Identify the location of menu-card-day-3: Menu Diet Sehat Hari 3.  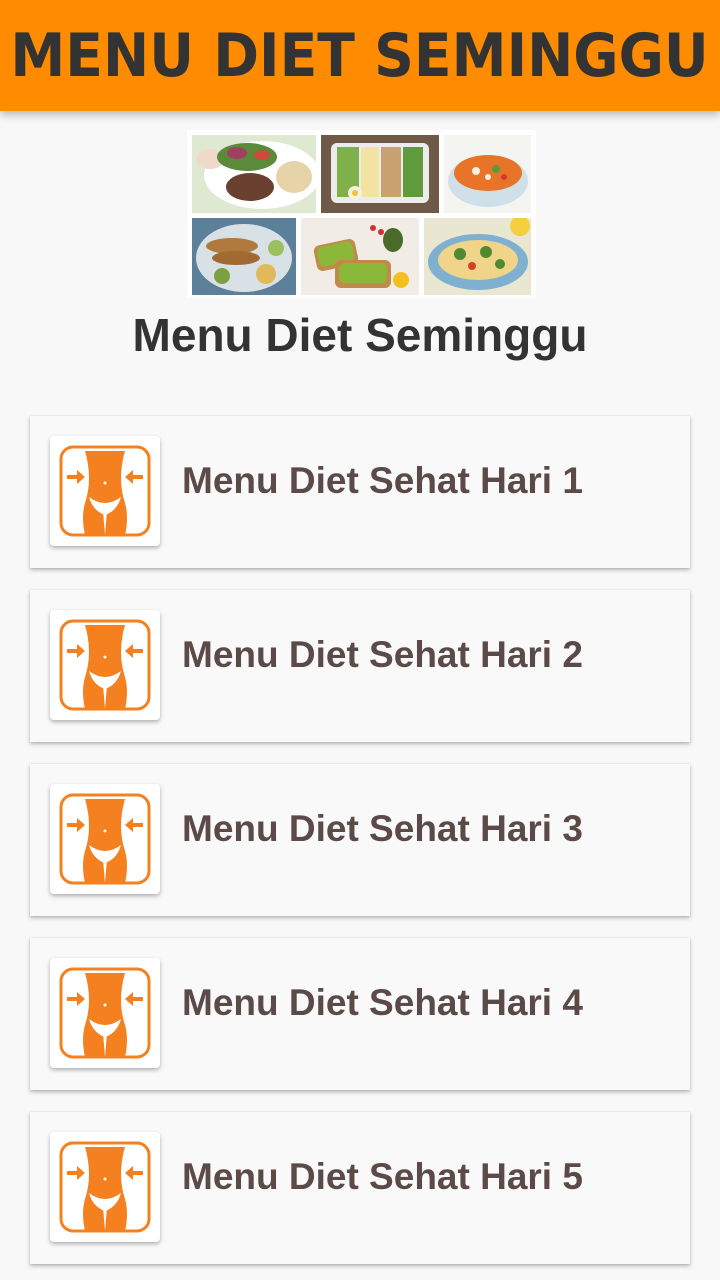
(360, 840).